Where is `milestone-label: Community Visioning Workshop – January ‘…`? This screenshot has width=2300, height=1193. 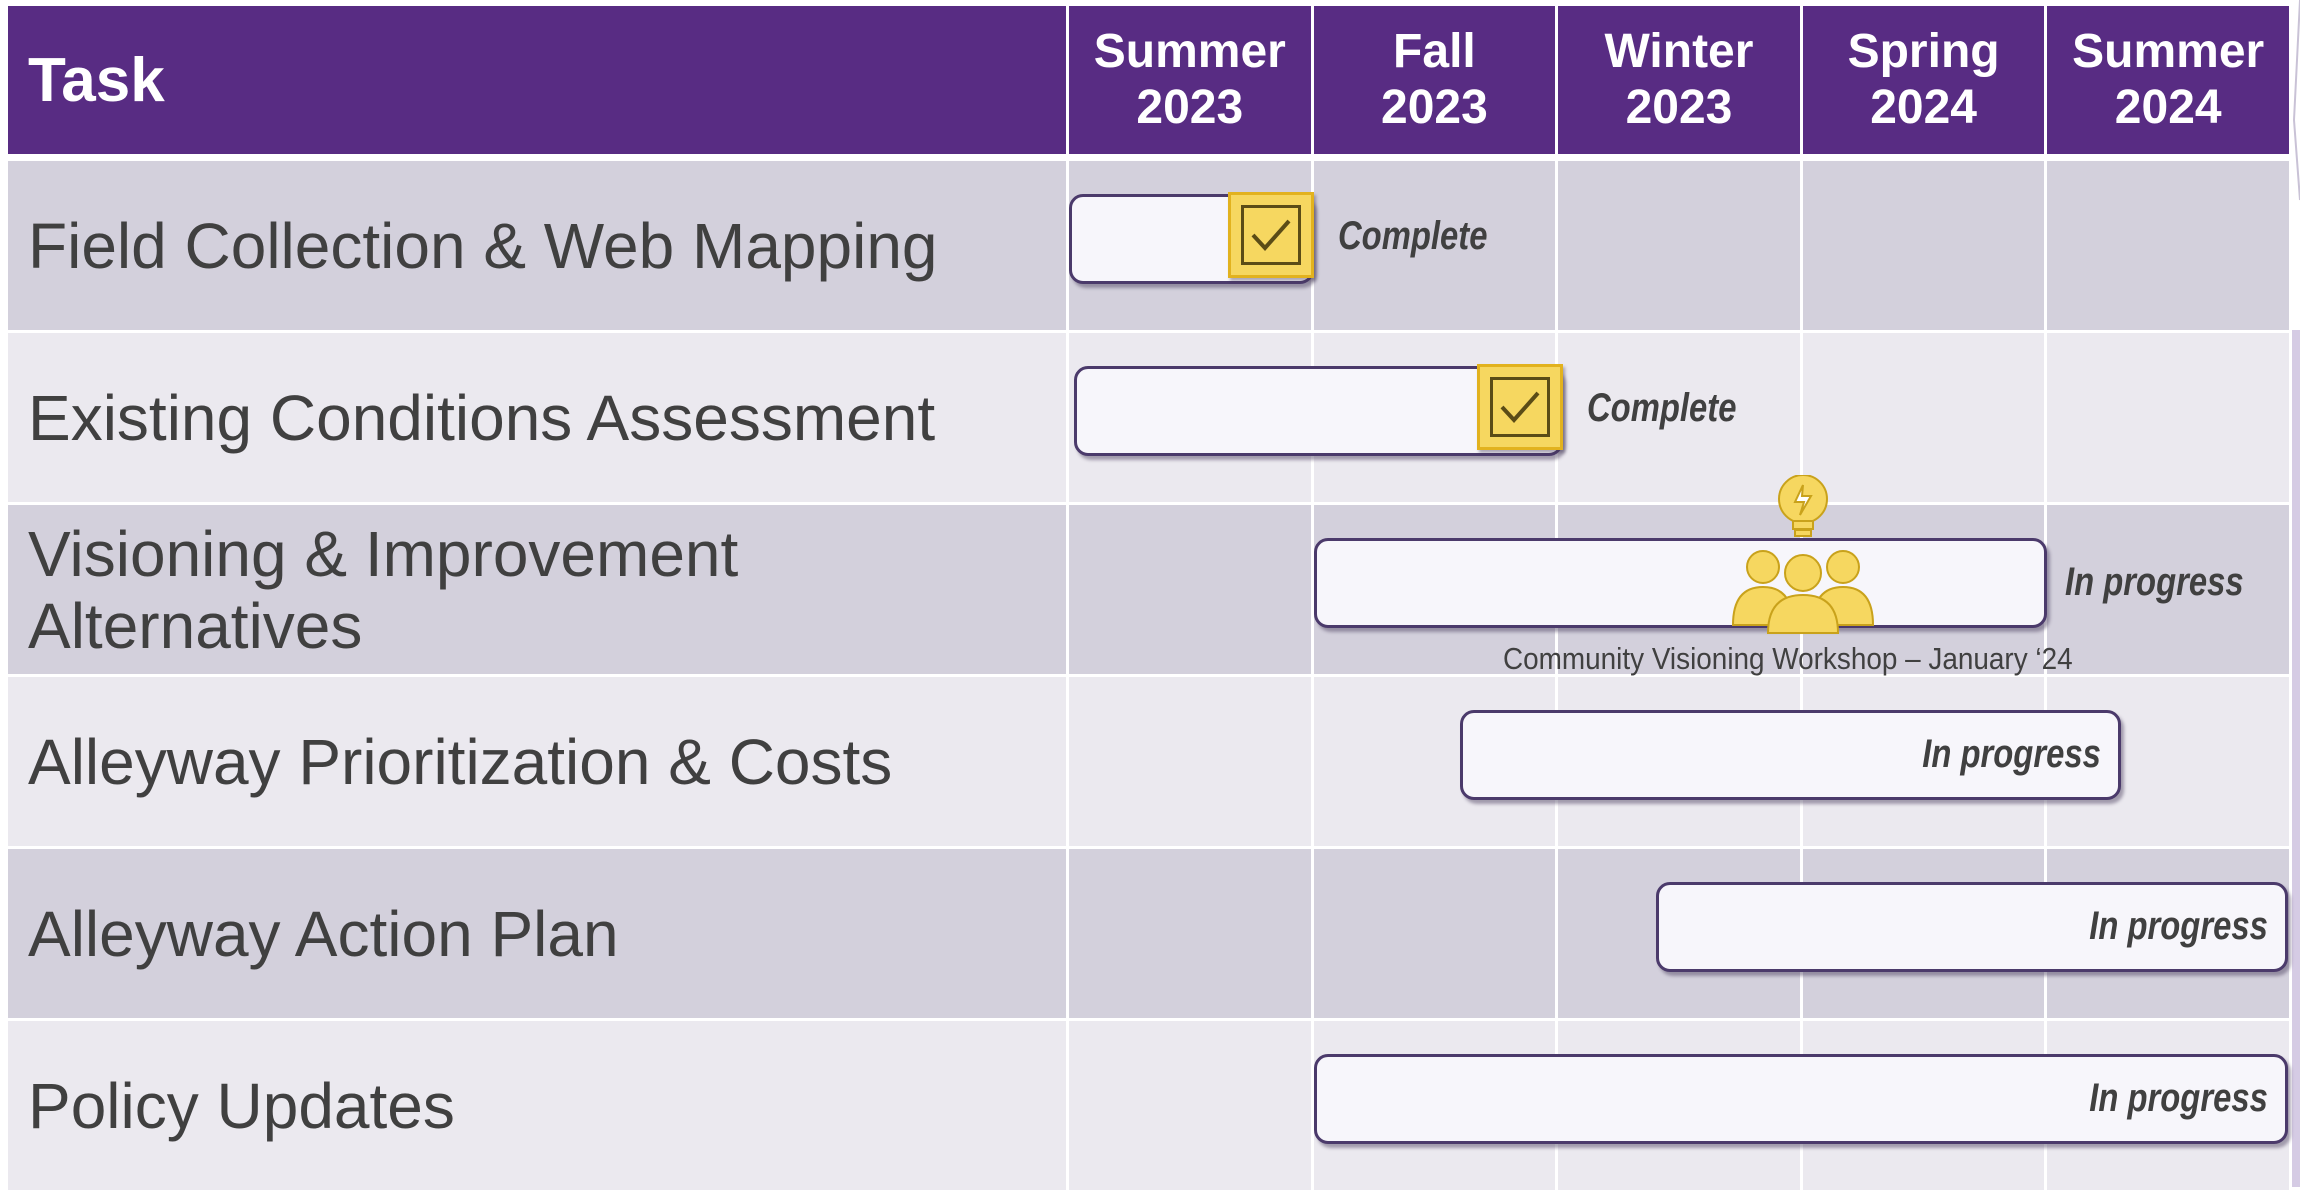 milestone-label: Community Visioning Workshop – January ‘… is located at coordinates (1787, 658).